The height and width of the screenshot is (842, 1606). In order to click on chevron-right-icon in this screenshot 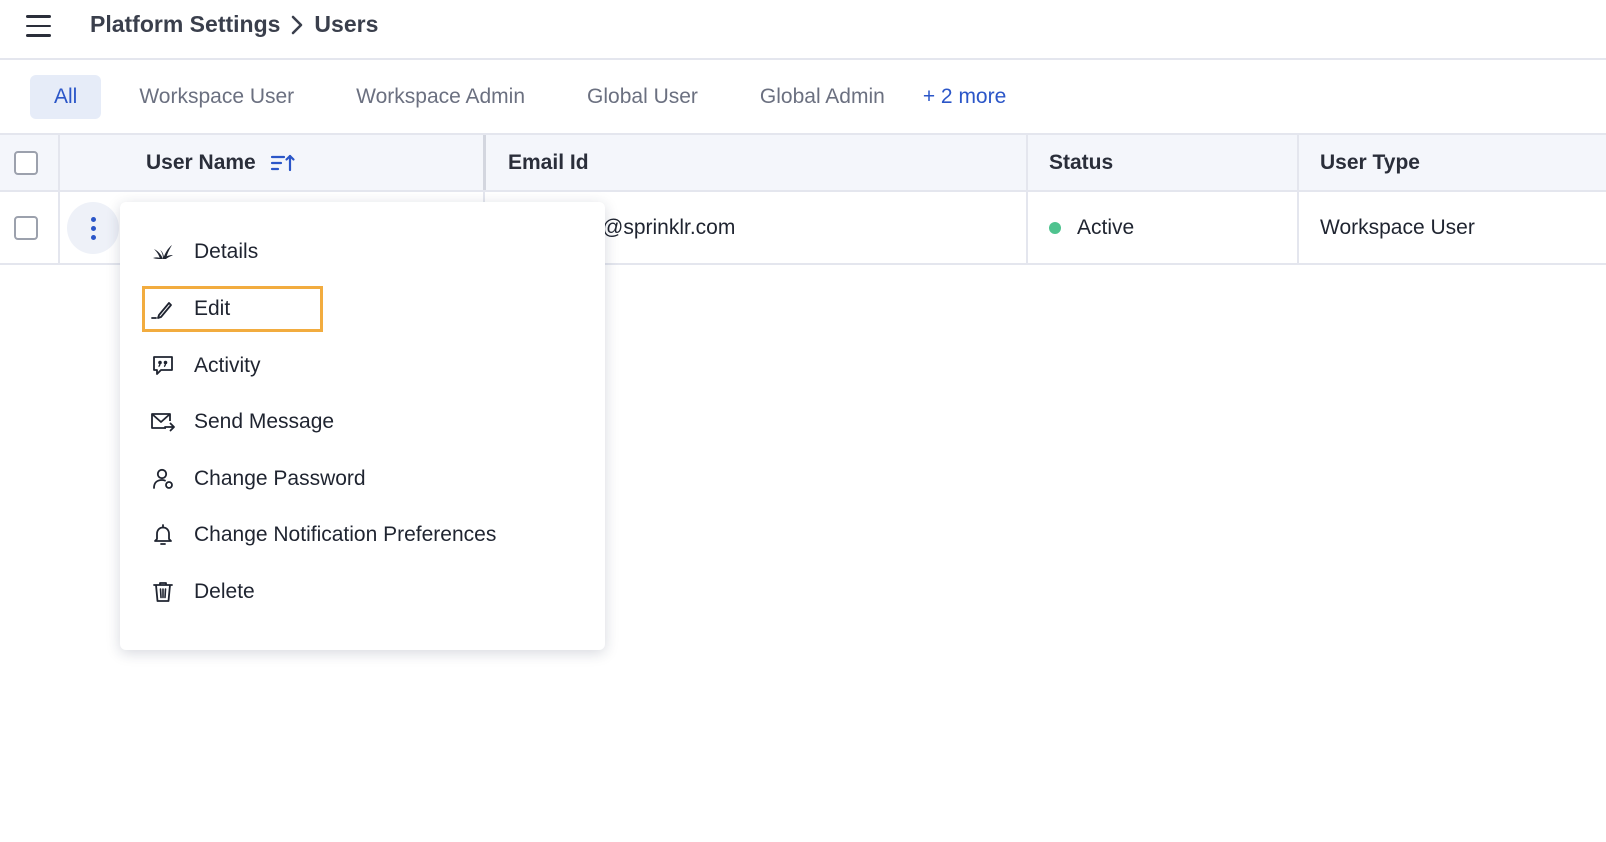, I will do `click(297, 25)`.